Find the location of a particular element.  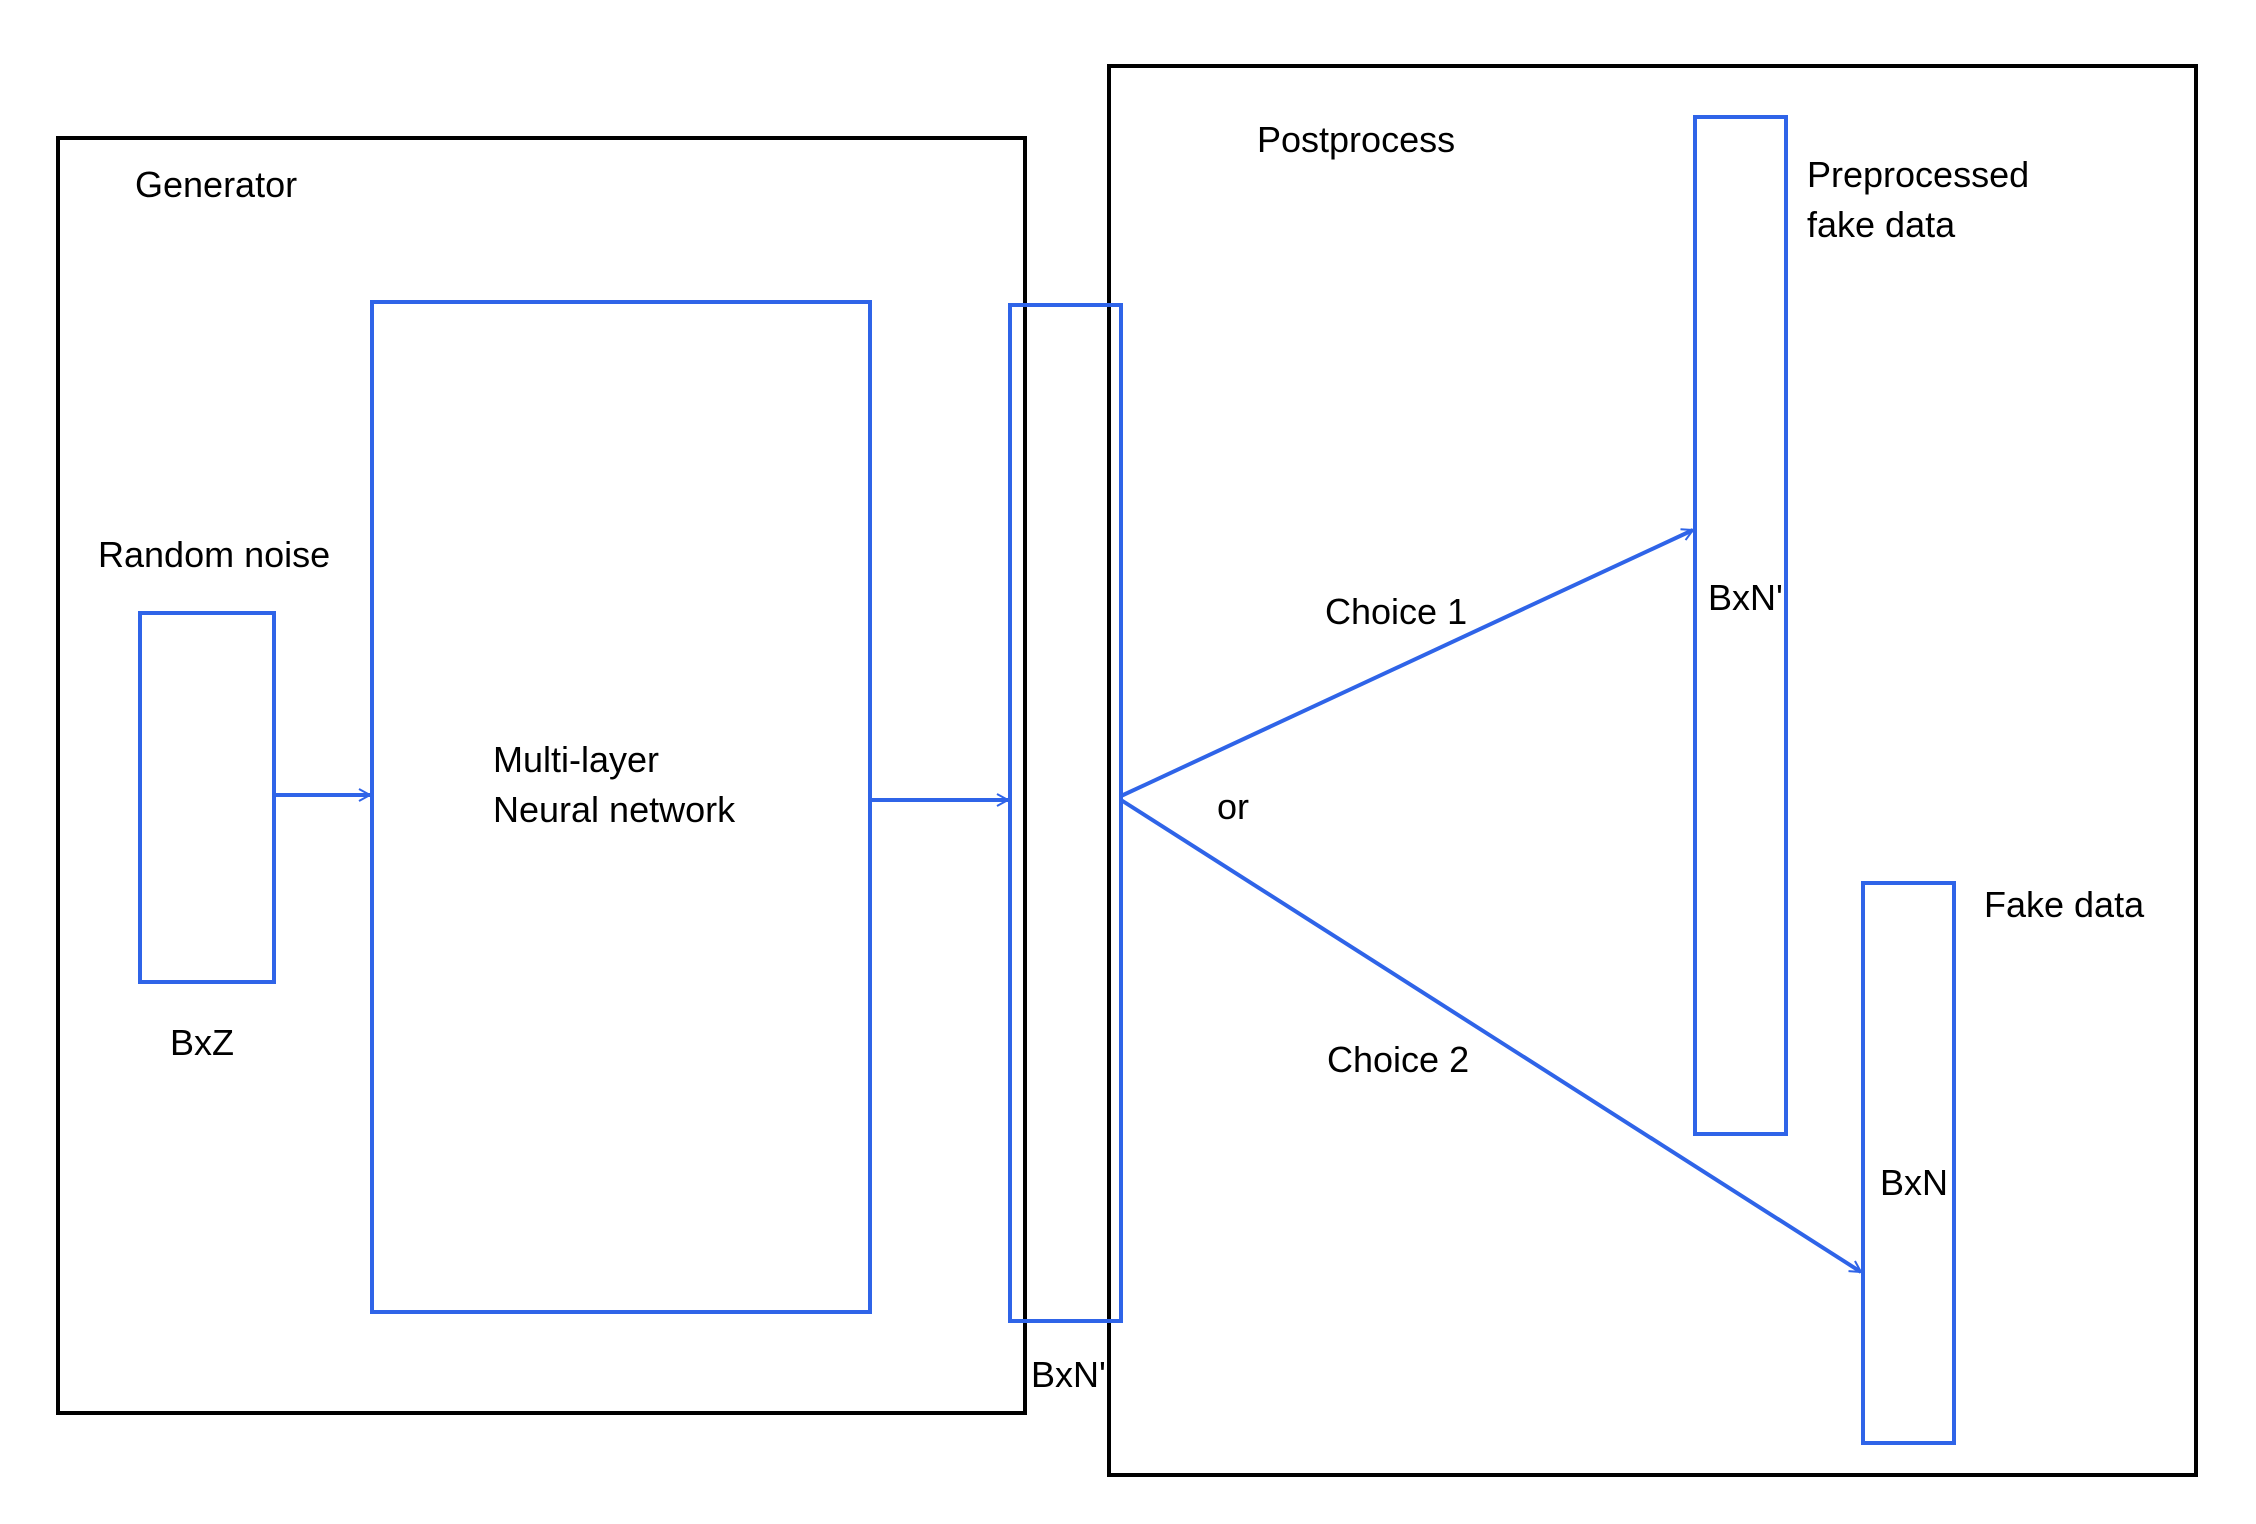

postprocess-label: Postprocess is located at coordinates (1356, 139).